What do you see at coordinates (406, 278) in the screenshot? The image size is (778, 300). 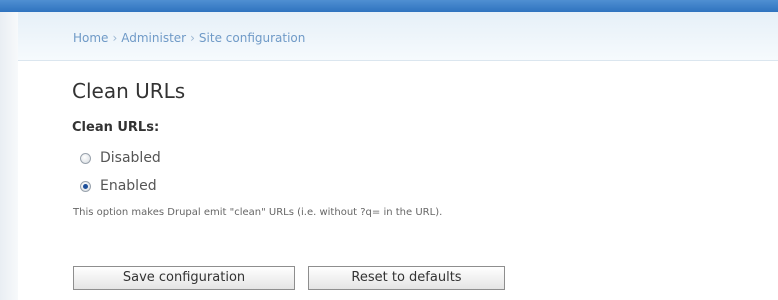 I see `reset-to-defaults-button: Reset to defaults` at bounding box center [406, 278].